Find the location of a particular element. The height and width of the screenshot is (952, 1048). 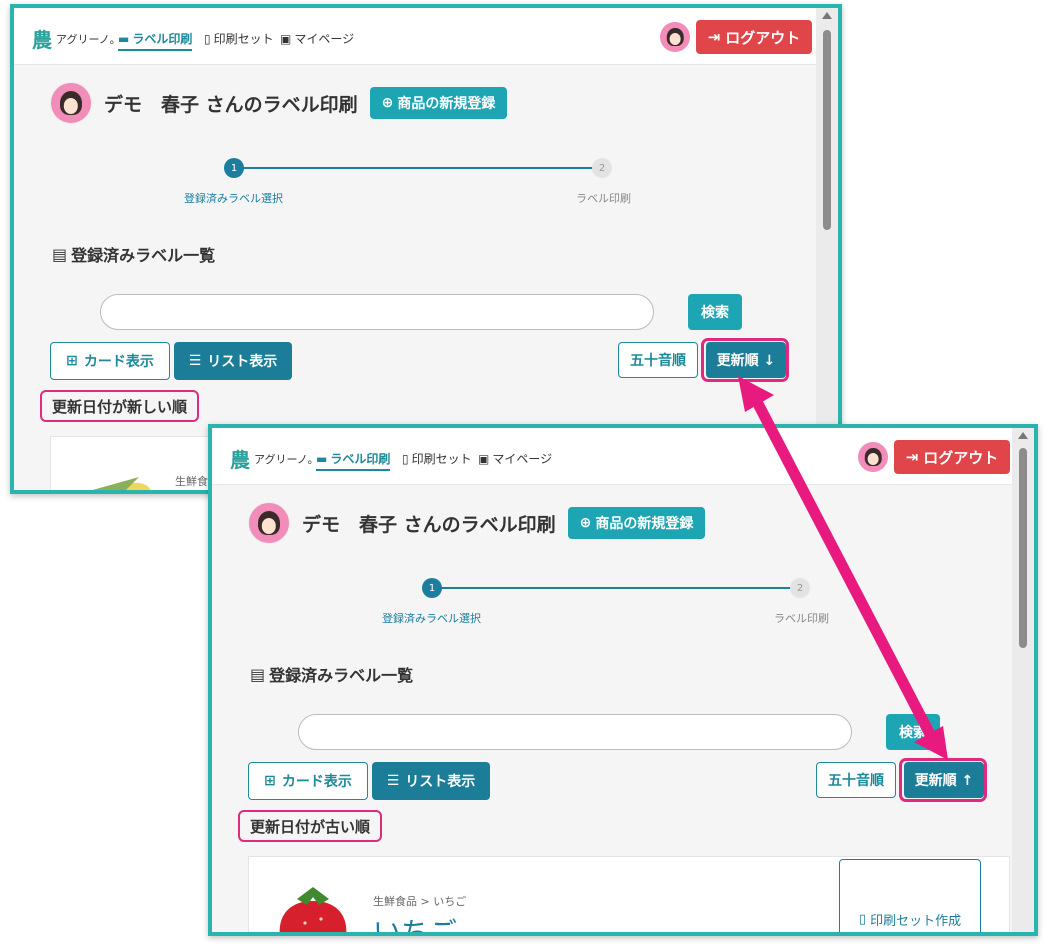

nav-print-set-text: 印刷セット is located at coordinates (441, 459).